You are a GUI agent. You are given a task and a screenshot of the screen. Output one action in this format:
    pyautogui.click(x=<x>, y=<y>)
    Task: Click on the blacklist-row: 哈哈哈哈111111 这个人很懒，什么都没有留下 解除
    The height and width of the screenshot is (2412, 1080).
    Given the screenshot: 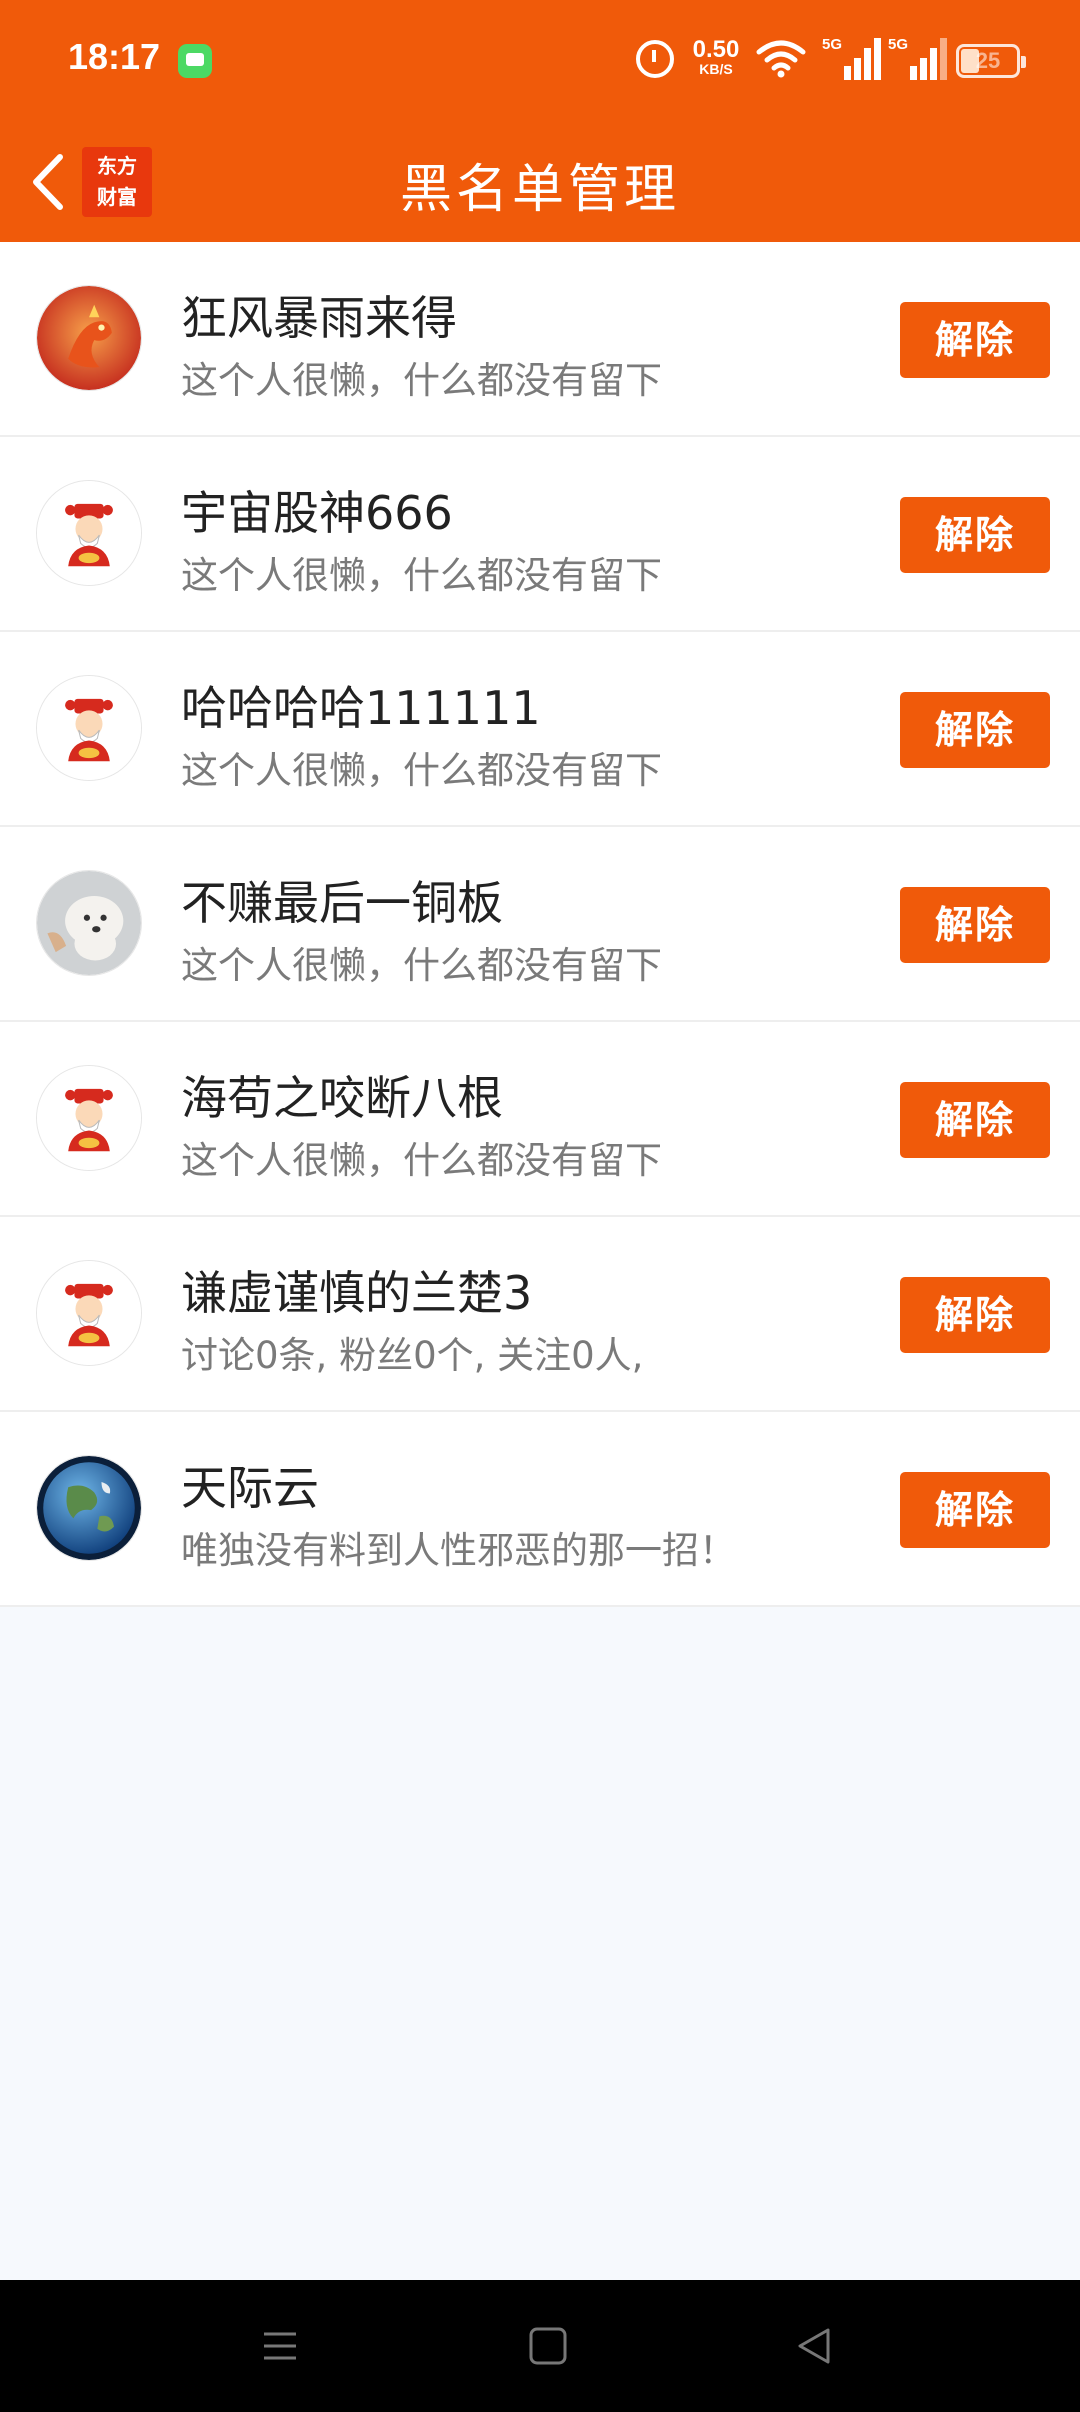 What is the action you would take?
    pyautogui.click(x=540, y=729)
    